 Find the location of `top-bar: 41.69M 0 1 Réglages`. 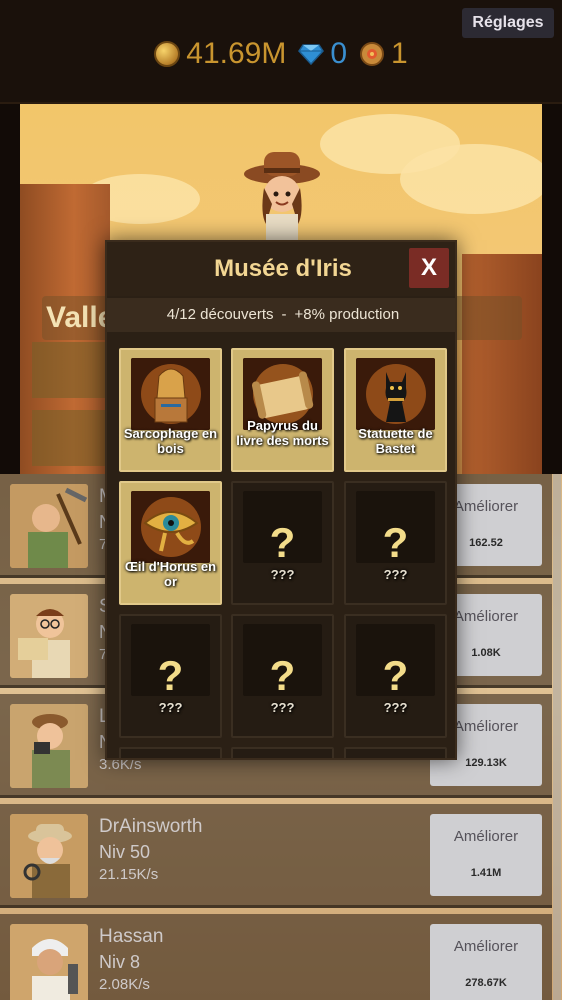

top-bar: 41.69M 0 1 Réglages is located at coordinates (281, 52).